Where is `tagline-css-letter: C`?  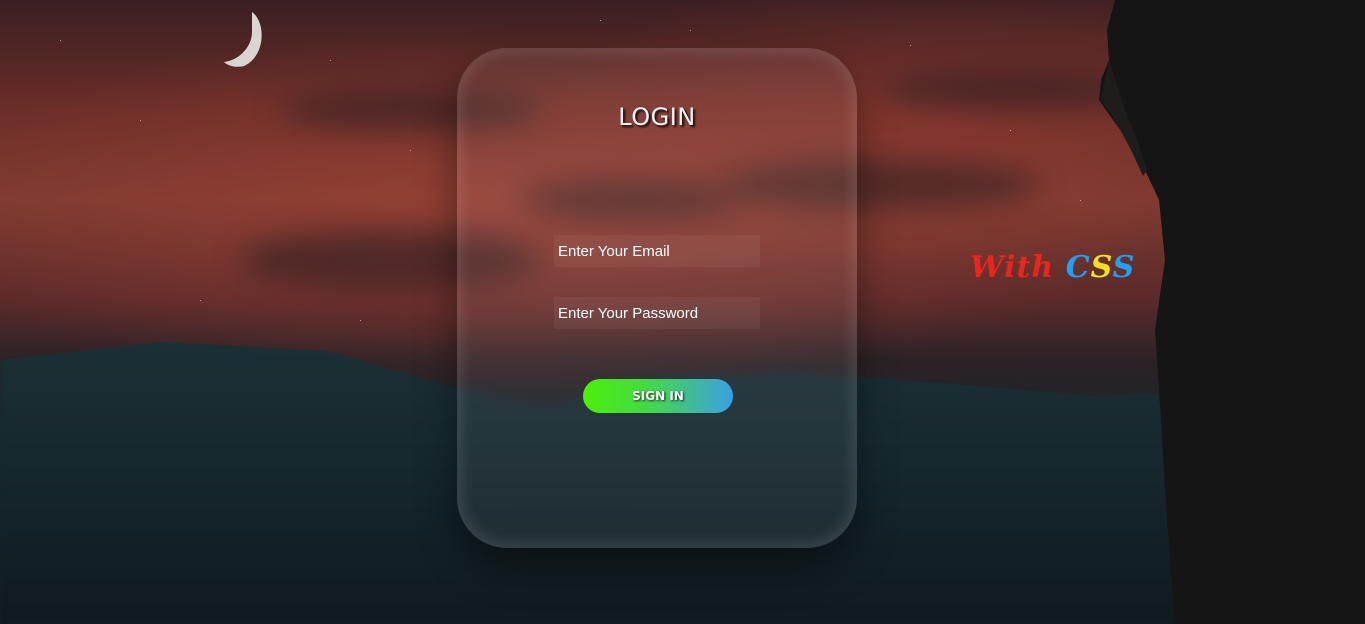 tagline-css-letter: C is located at coordinates (1078, 267).